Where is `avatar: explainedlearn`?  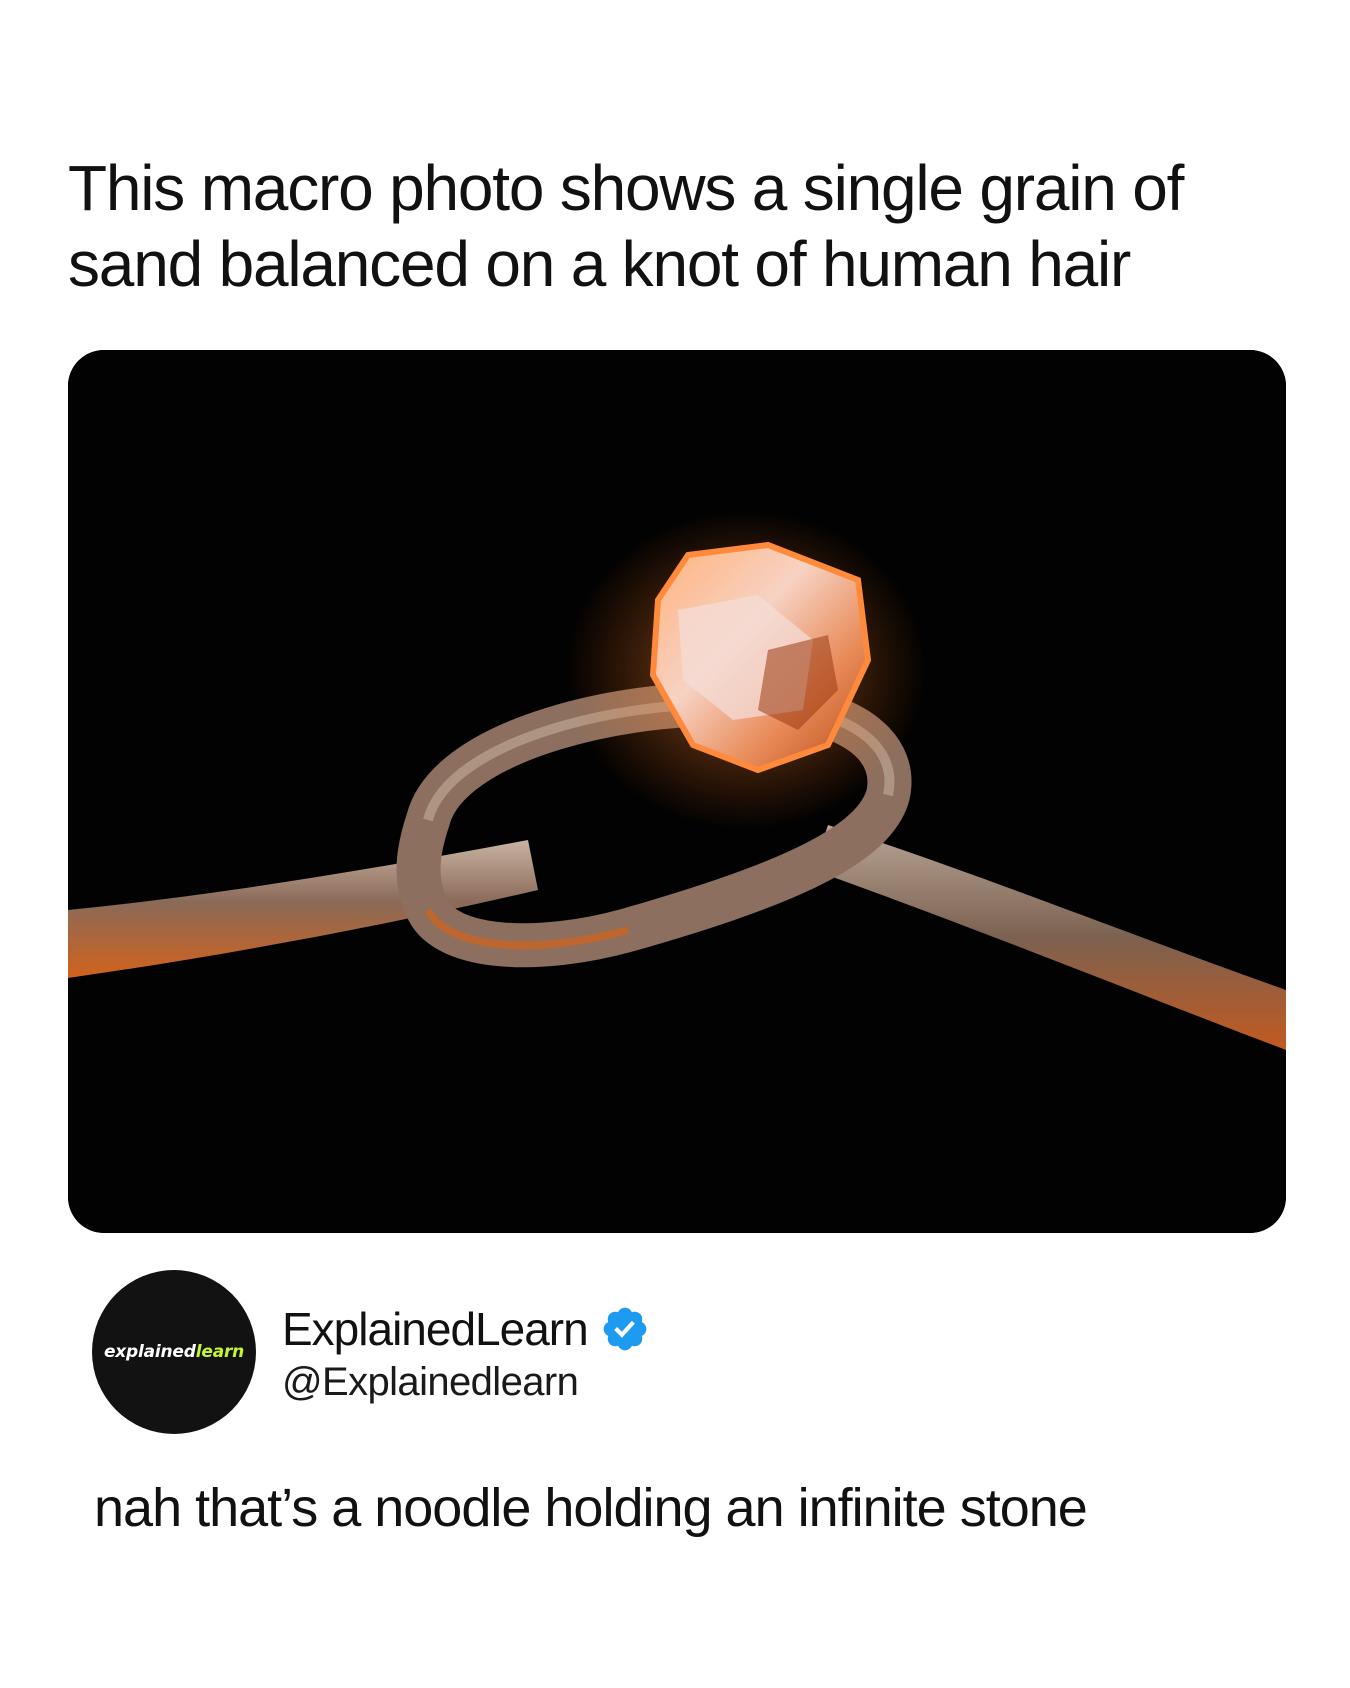 avatar: explainedlearn is located at coordinates (174, 1352).